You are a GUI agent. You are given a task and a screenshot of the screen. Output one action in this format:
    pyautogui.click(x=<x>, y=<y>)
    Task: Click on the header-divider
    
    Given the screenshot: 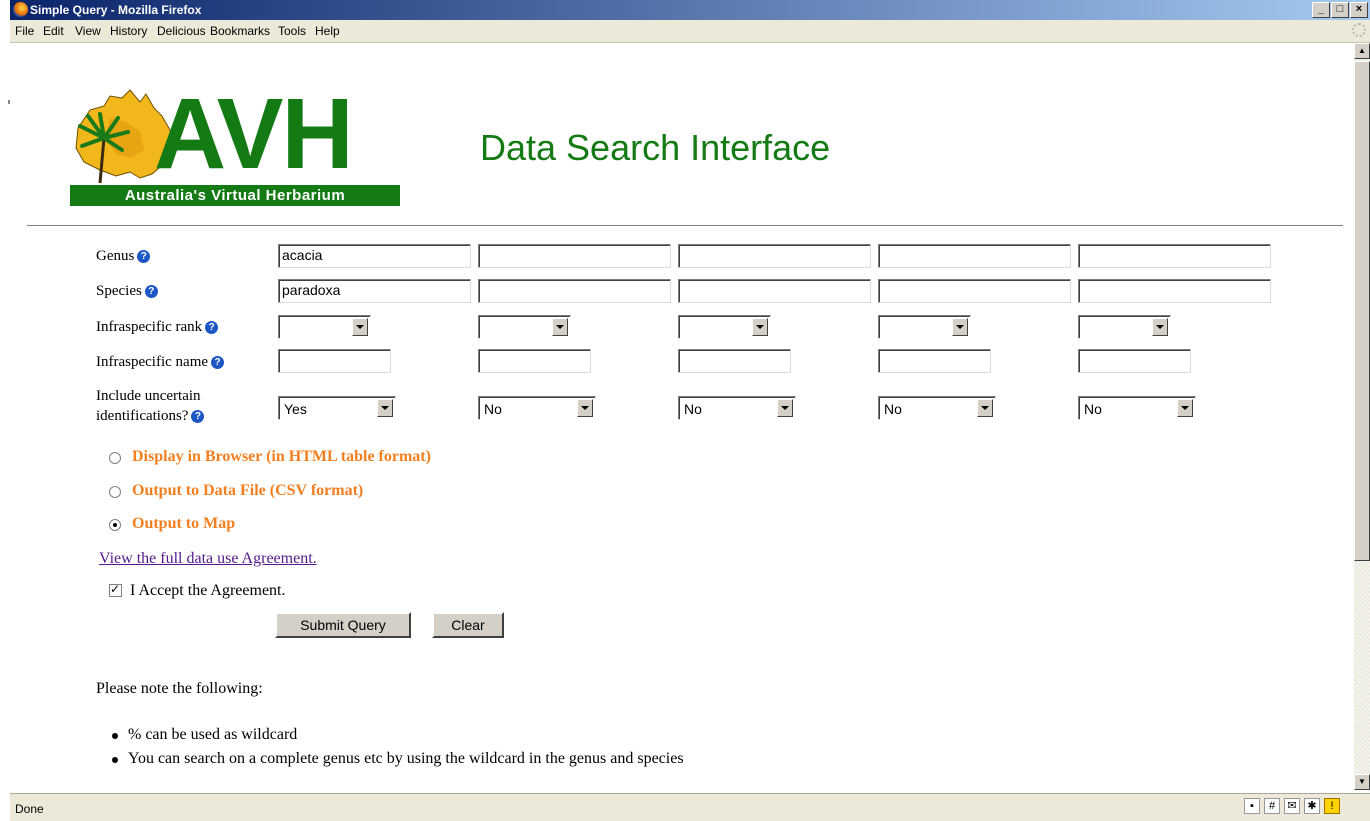 What is the action you would take?
    pyautogui.click(x=685, y=225)
    